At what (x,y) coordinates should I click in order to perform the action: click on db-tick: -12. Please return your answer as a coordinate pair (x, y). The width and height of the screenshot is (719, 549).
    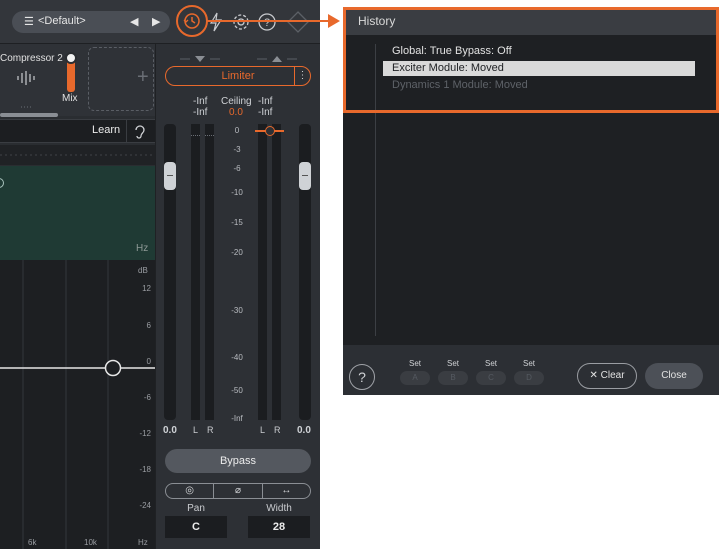
    Looking at the image, I should click on (145, 433).